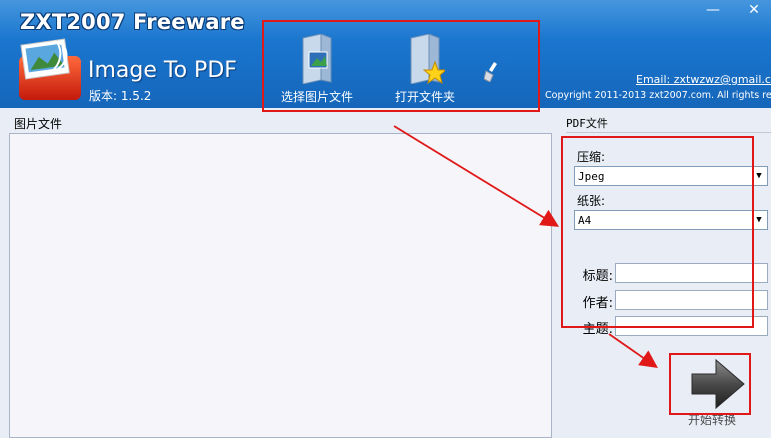 The image size is (771, 438). What do you see at coordinates (754, 10) in the screenshot?
I see `close-button: ✕` at bounding box center [754, 10].